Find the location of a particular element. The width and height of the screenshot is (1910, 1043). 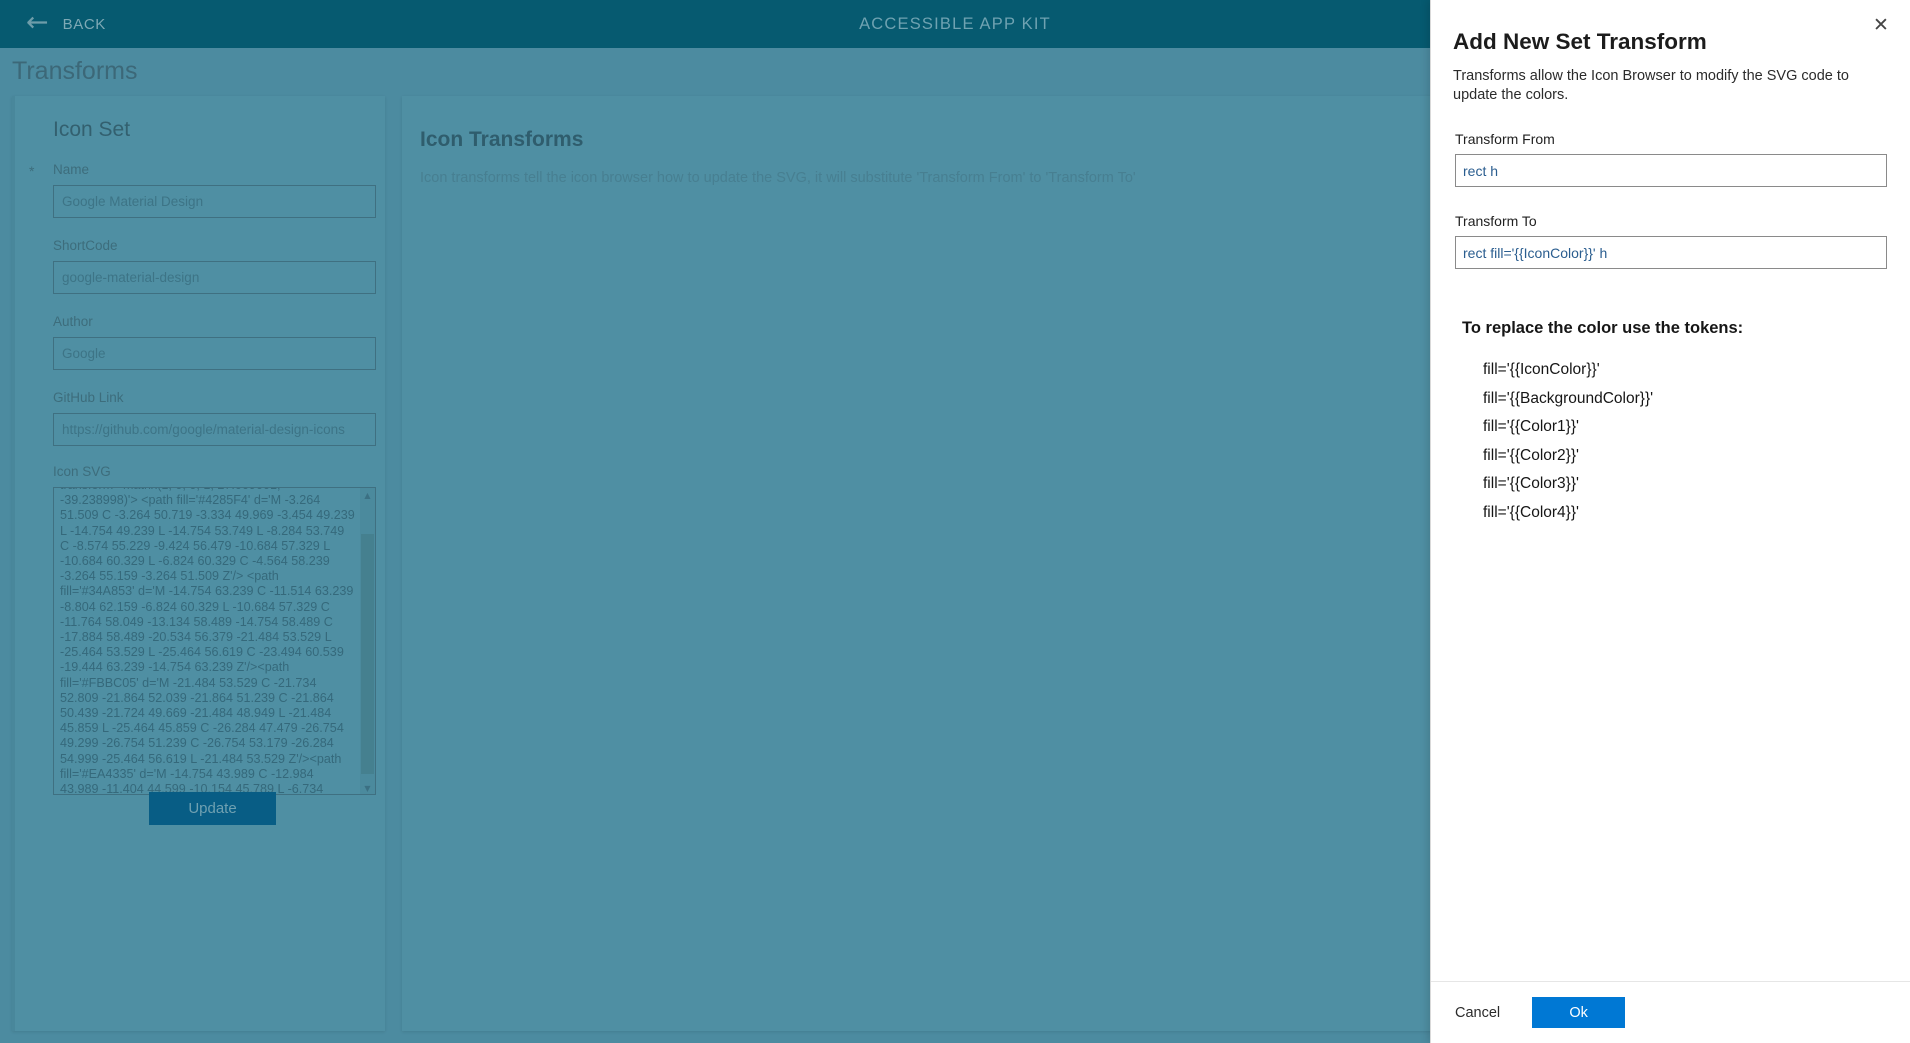

required-marker: * is located at coordinates (32, 171).